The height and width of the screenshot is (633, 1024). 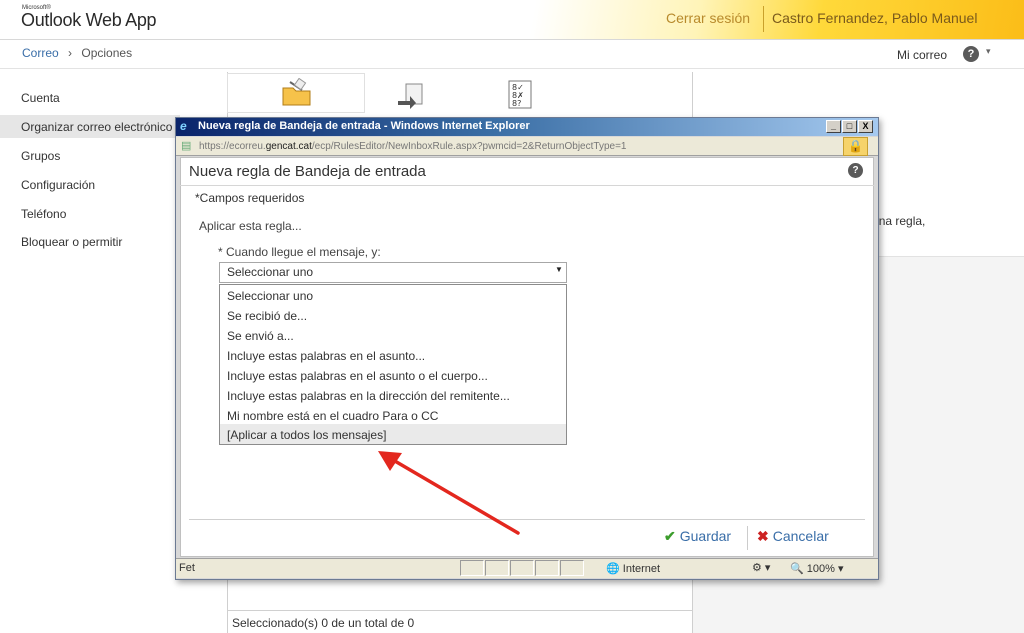 I want to click on header-divider, so click(x=763, y=19).